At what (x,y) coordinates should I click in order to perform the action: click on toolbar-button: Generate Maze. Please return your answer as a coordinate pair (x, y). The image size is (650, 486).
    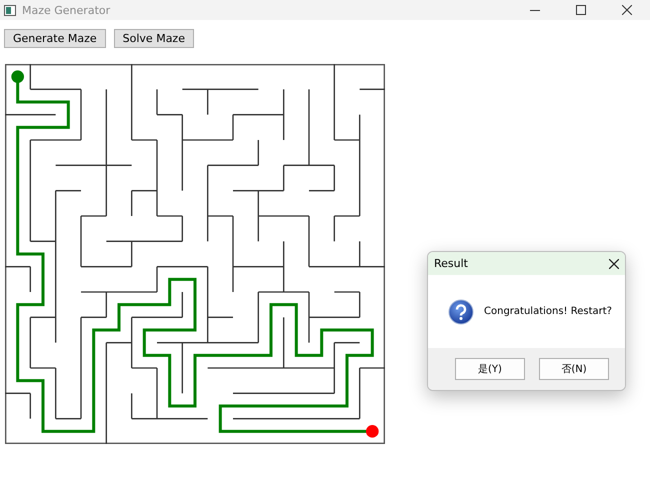
    Looking at the image, I should click on (55, 38).